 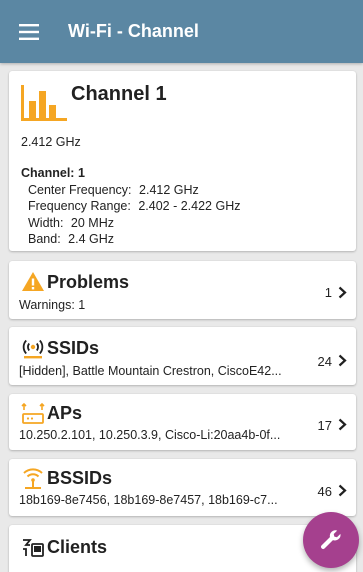 I want to click on wrench-icon, so click(x=331, y=539).